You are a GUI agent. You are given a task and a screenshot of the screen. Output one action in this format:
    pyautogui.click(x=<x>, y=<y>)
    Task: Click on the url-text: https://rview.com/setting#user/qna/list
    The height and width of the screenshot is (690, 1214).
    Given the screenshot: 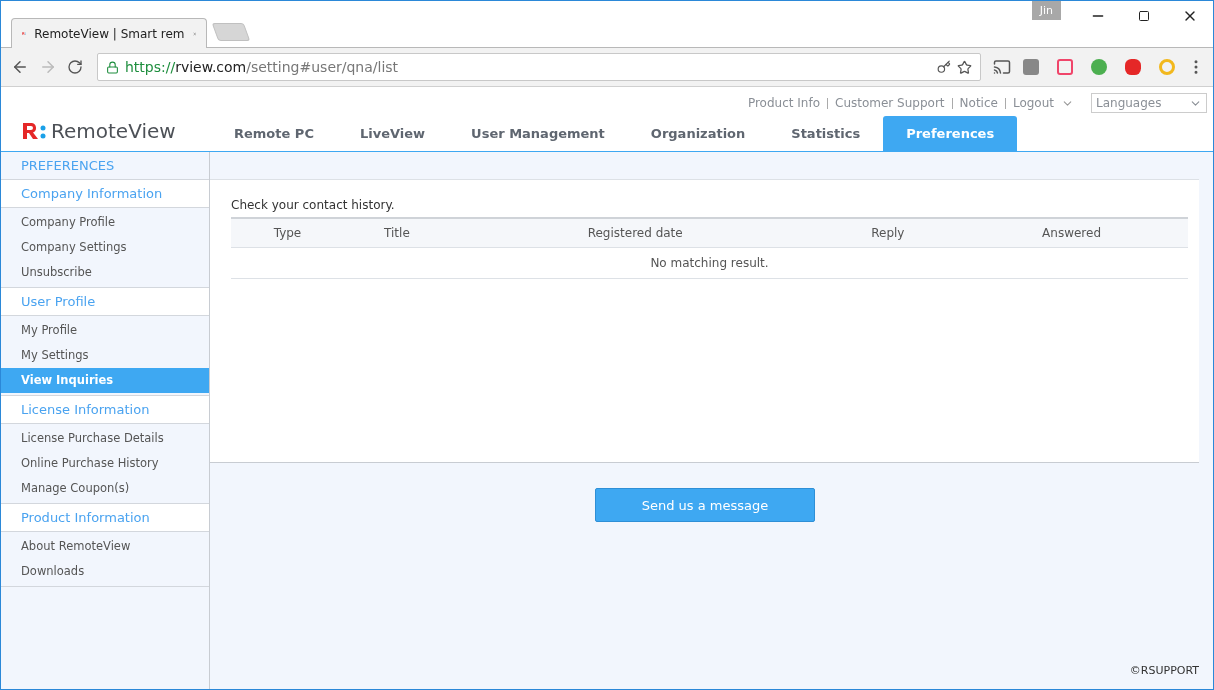 What is the action you would take?
    pyautogui.click(x=262, y=67)
    